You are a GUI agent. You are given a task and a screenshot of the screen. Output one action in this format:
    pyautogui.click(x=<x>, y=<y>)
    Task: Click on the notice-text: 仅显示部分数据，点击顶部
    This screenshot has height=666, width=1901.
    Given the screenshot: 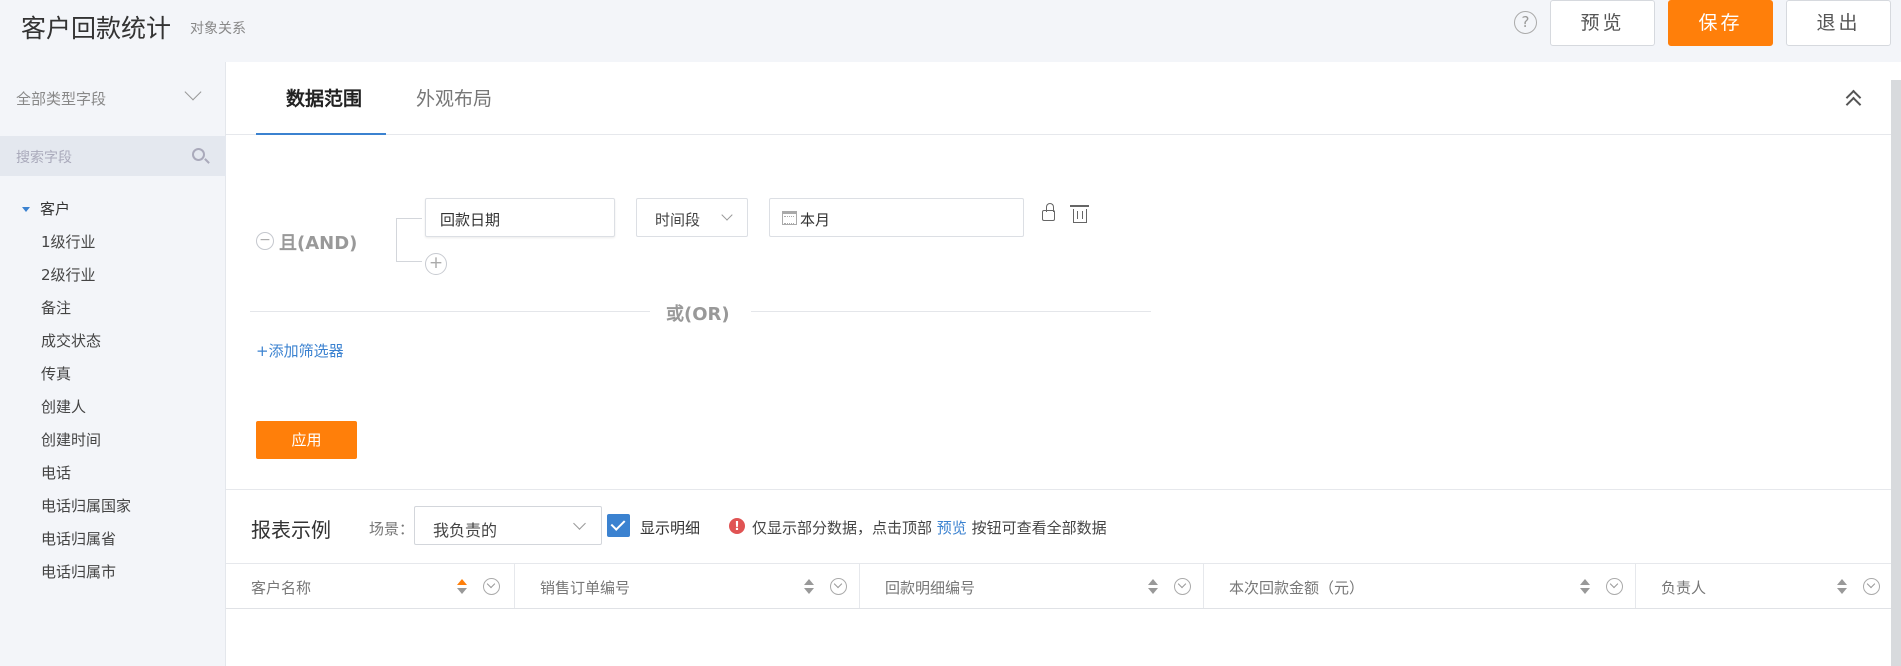 What is the action you would take?
    pyautogui.click(x=842, y=528)
    